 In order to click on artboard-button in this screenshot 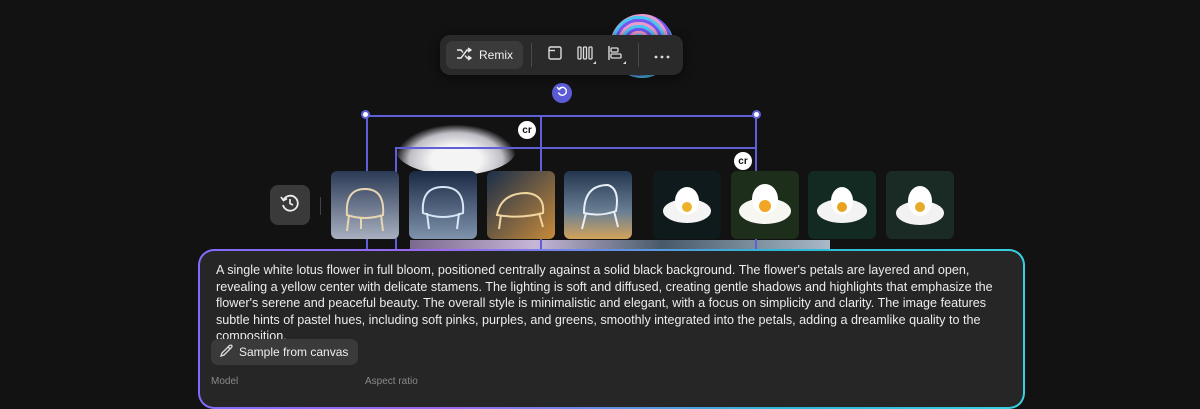, I will do `click(555, 55)`.